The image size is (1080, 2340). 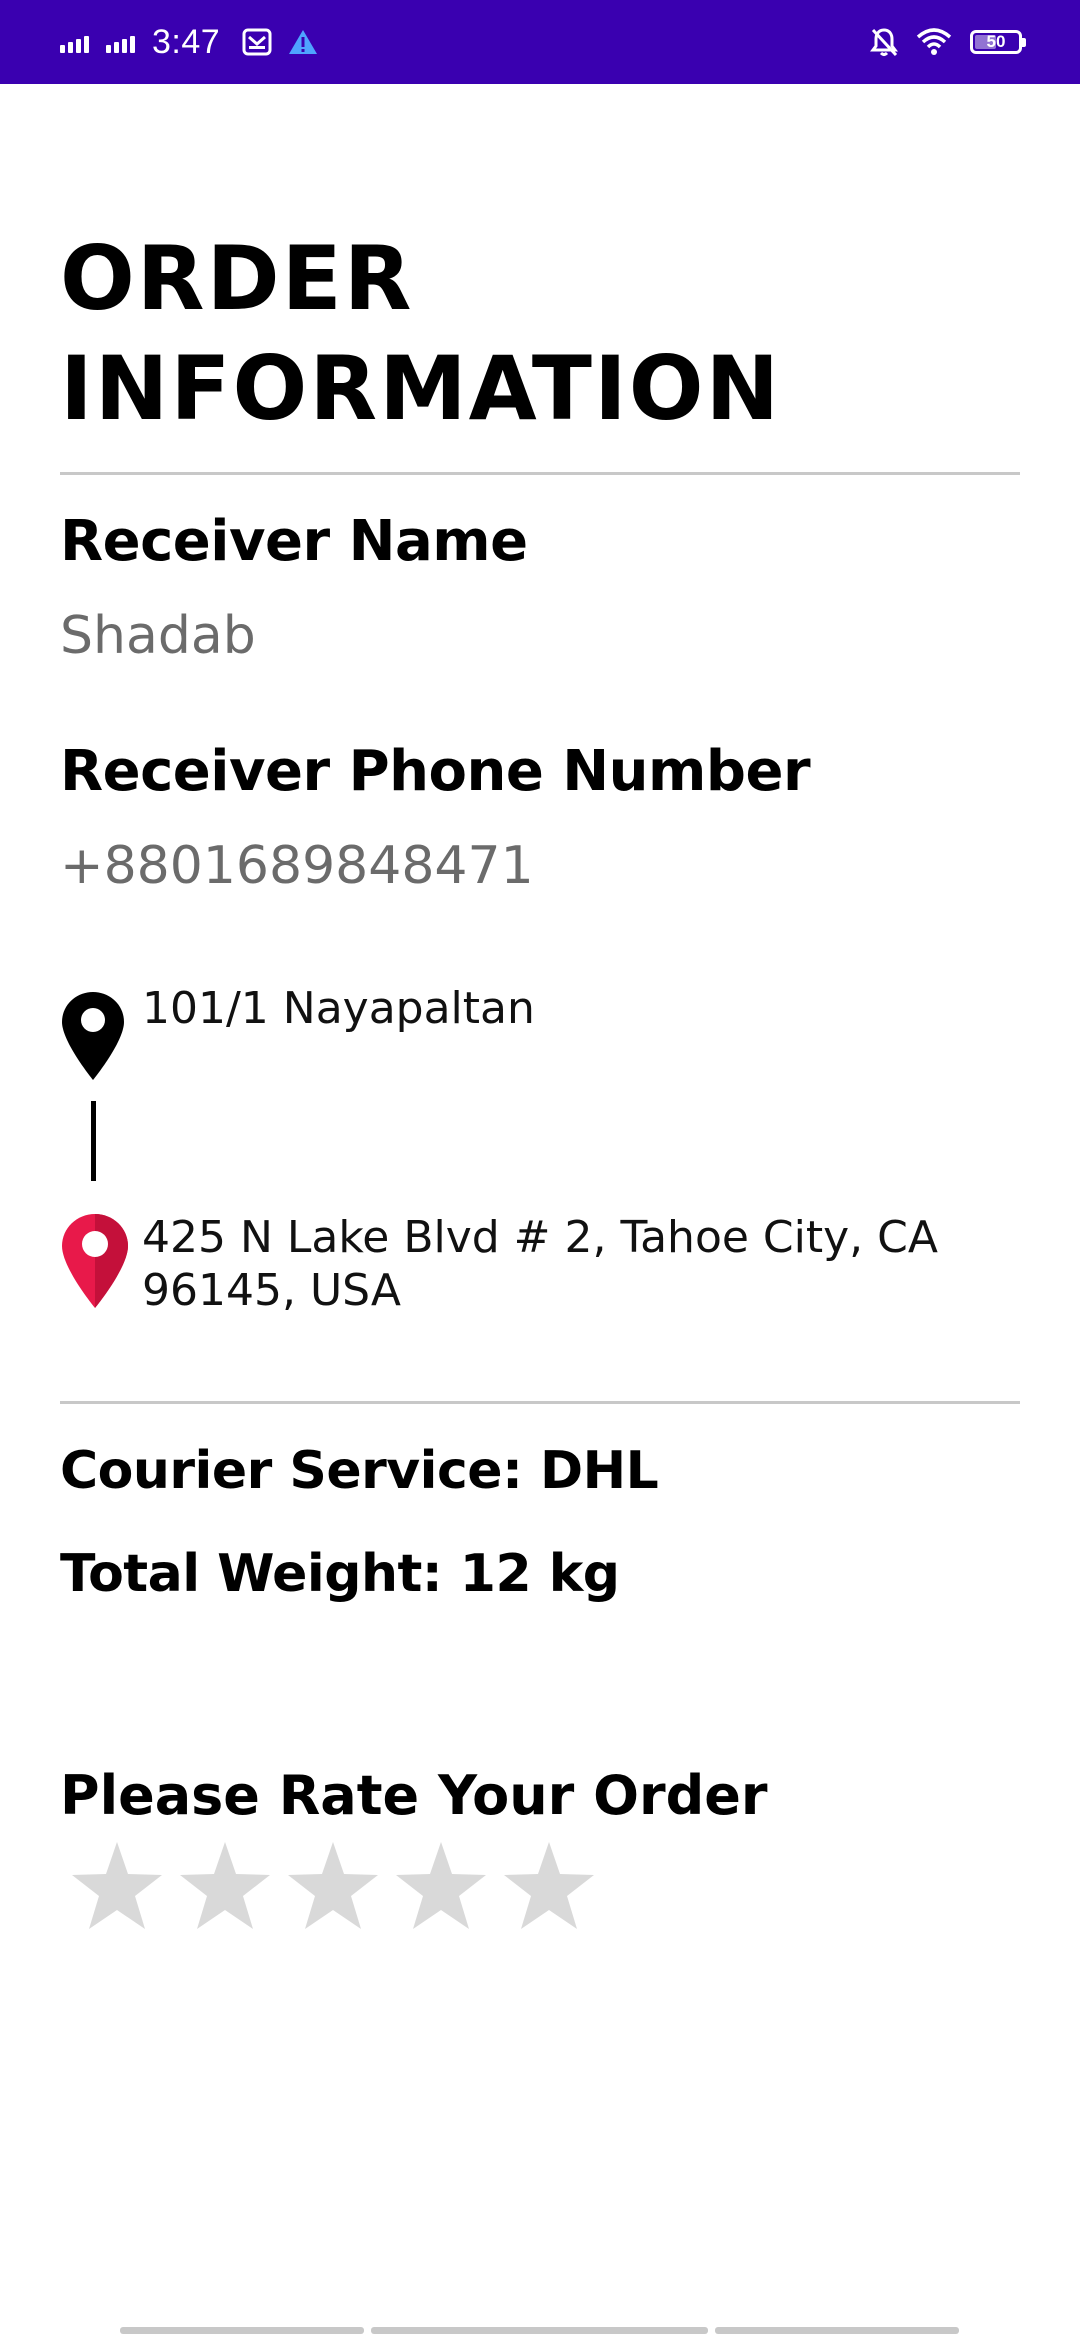 I want to click on battery-icon: 50, so click(x=998, y=42).